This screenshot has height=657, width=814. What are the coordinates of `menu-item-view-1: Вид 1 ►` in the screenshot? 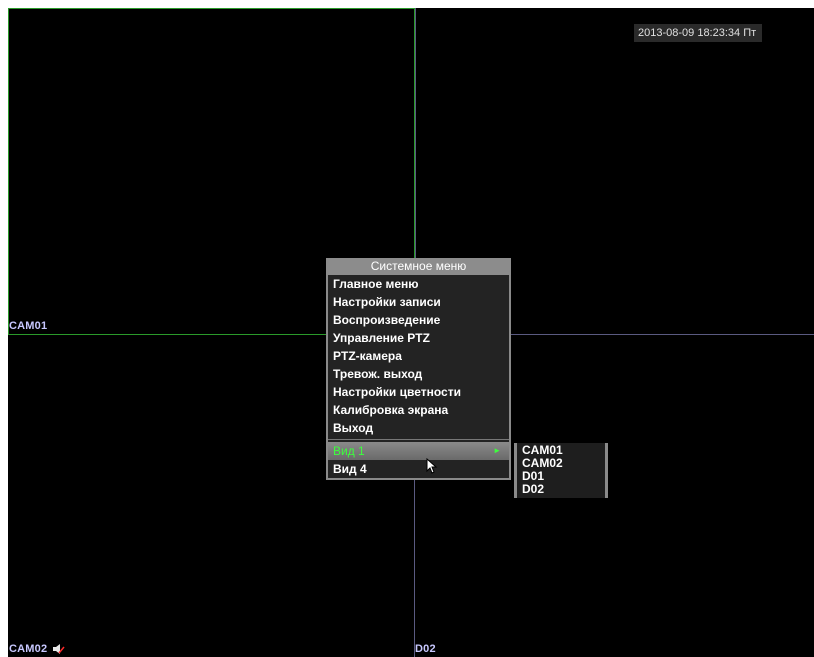 It's located at (418, 451).